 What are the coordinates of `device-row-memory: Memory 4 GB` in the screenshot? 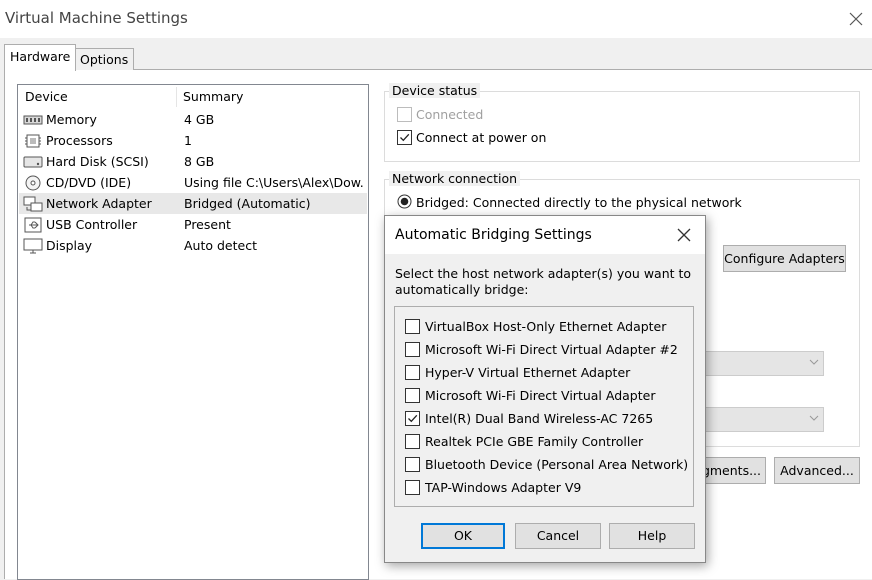 It's located at (193, 119).